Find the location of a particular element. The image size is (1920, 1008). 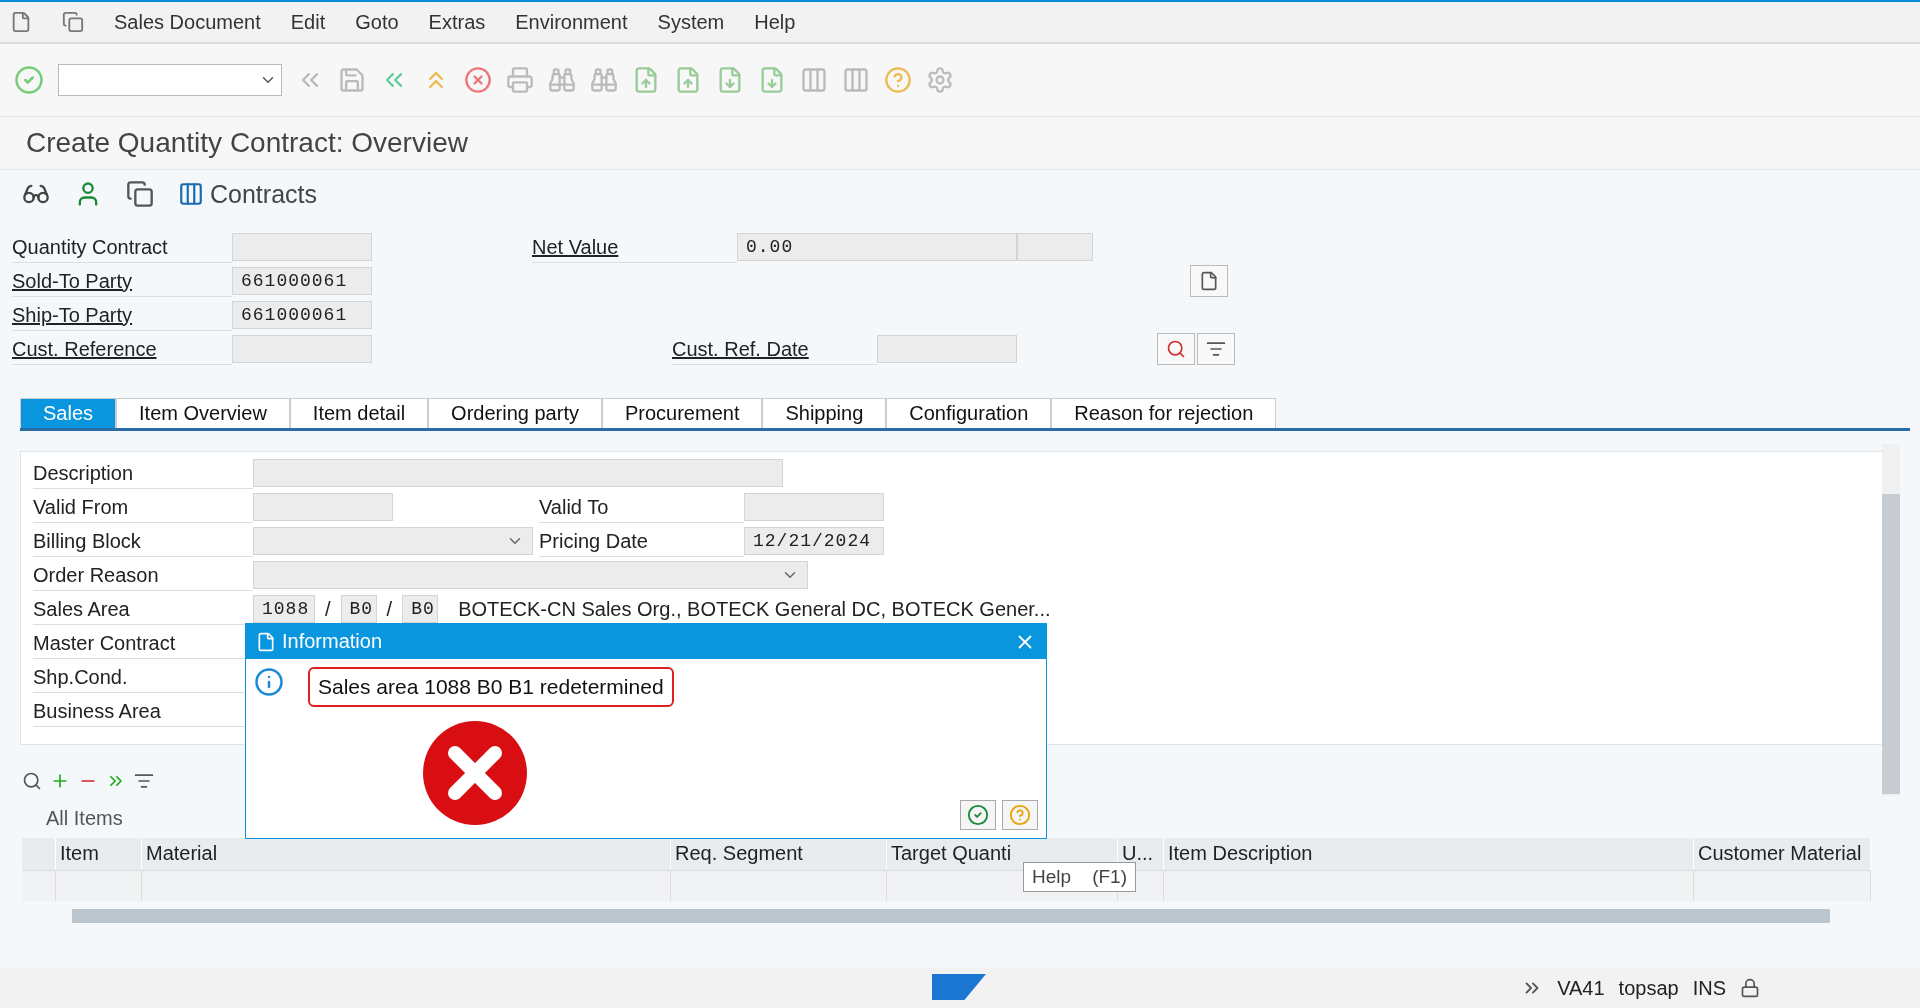

input-field: 0.00 is located at coordinates (877, 247).